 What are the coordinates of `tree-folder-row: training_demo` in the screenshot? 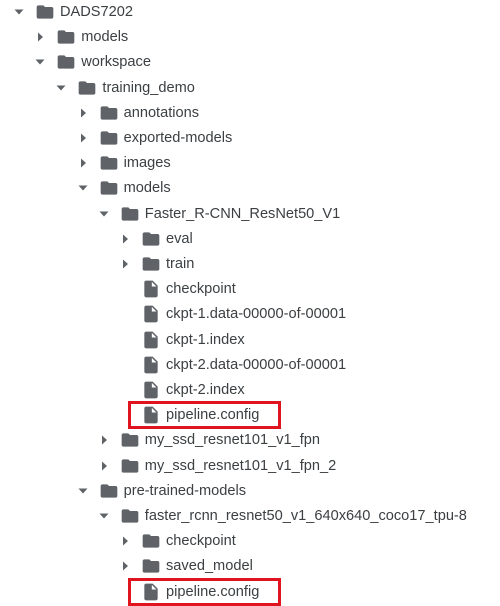 It's located at (250, 88).